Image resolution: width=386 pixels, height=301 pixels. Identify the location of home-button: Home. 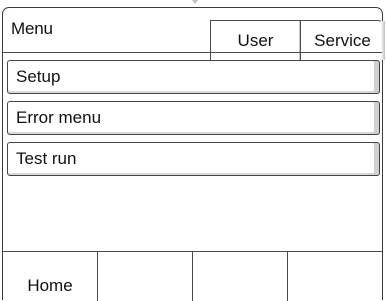
(50, 276).